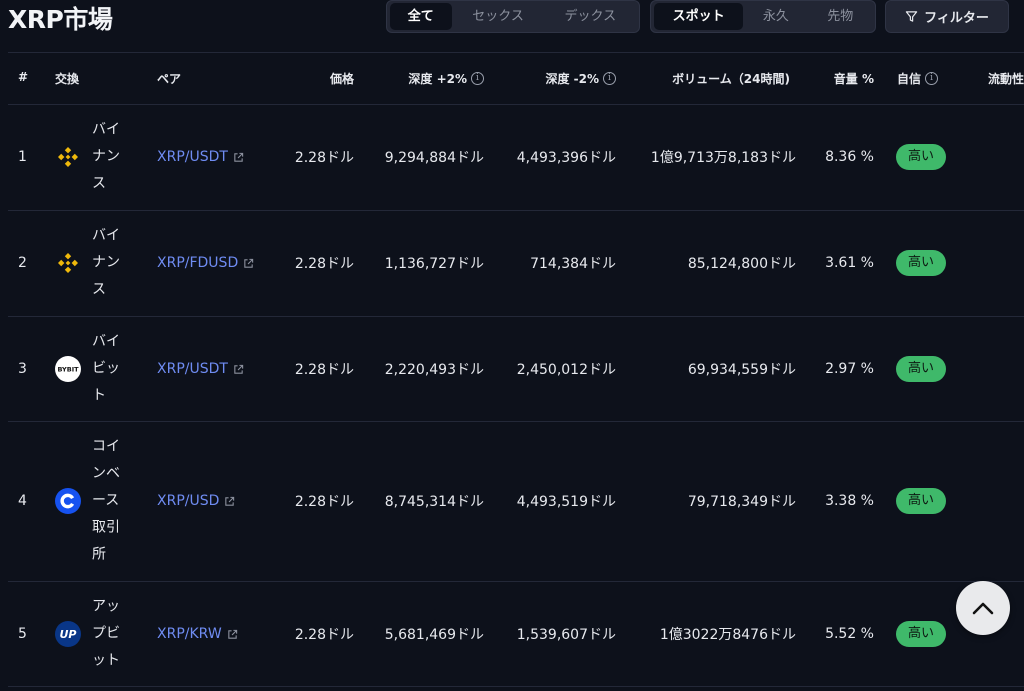  What do you see at coordinates (731, 78) in the screenshot?
I see `col-volume: ボリューム（24時間)` at bounding box center [731, 78].